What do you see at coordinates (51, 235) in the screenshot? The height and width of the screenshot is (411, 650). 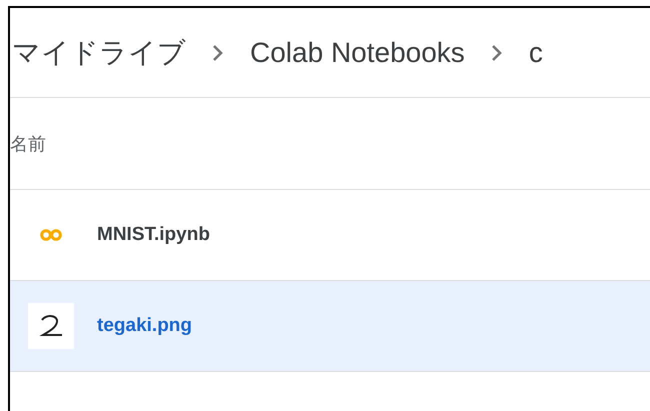 I see `colab-icon` at bounding box center [51, 235].